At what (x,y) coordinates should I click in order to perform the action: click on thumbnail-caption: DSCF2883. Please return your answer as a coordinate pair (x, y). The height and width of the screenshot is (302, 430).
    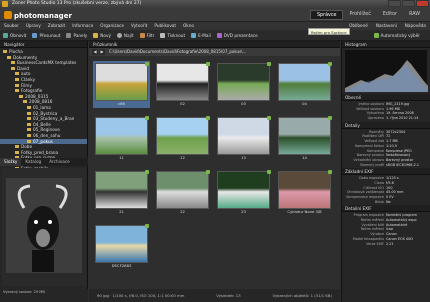
    Looking at the image, I should click on (121, 265).